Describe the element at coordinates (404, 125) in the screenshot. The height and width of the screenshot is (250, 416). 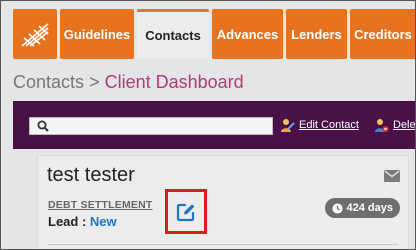
I see `delete-contact-label: Dele` at that location.